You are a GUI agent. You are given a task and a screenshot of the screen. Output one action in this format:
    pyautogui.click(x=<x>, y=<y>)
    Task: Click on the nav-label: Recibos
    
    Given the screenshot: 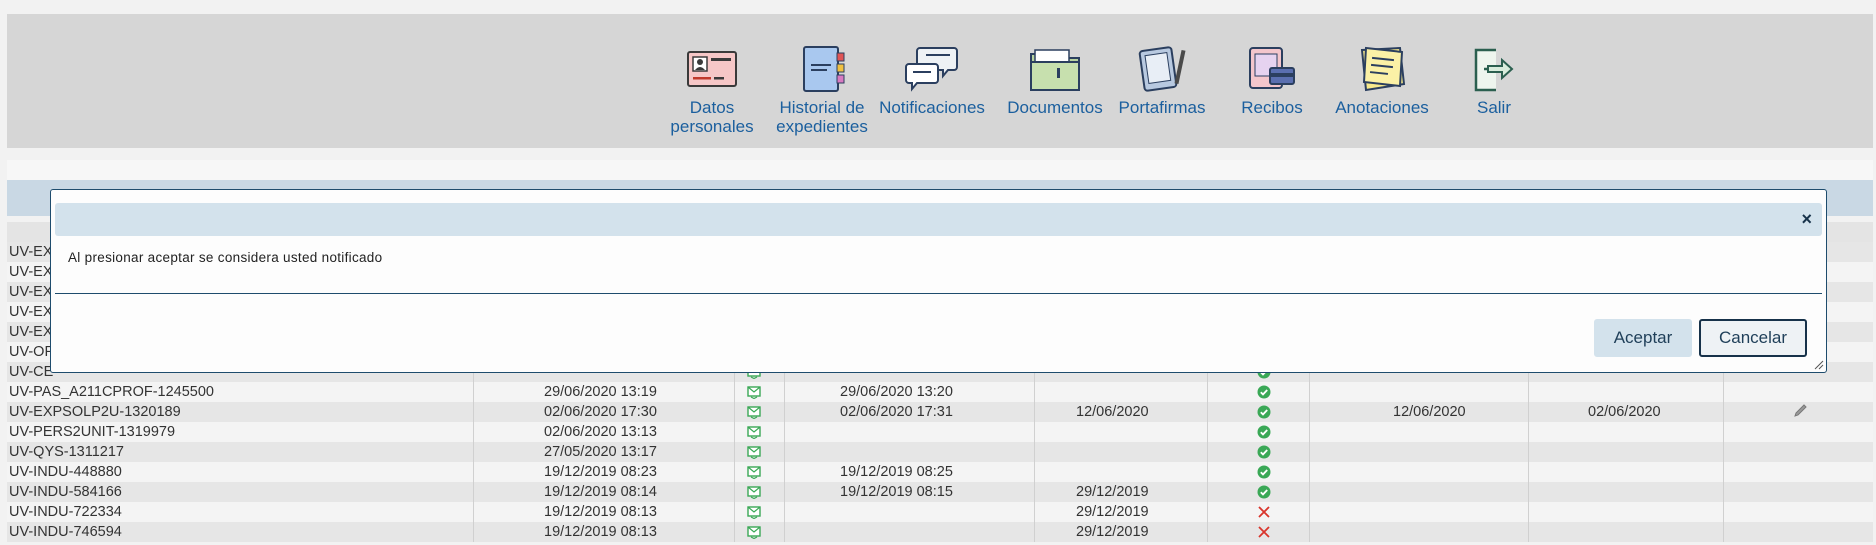 What is the action you would take?
    pyautogui.click(x=1272, y=107)
    